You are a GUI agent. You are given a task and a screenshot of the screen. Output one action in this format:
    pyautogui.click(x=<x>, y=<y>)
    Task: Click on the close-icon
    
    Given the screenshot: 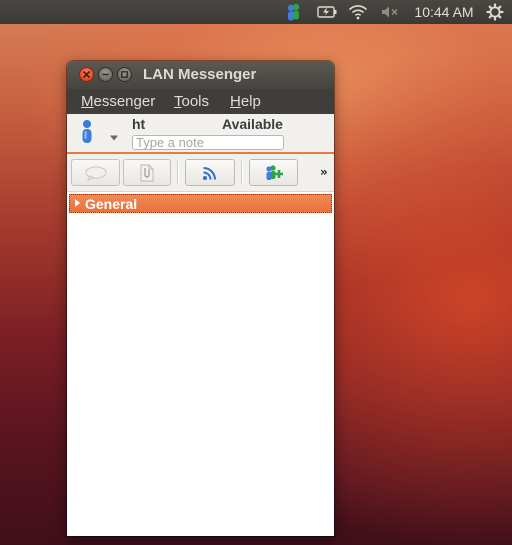 What is the action you would take?
    pyautogui.click(x=86, y=74)
    